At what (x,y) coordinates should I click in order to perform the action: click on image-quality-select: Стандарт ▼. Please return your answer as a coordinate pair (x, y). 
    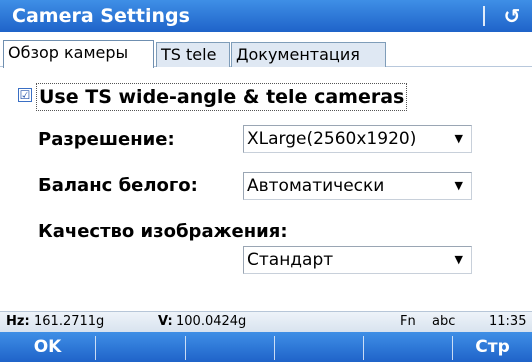
    Looking at the image, I should click on (357, 260).